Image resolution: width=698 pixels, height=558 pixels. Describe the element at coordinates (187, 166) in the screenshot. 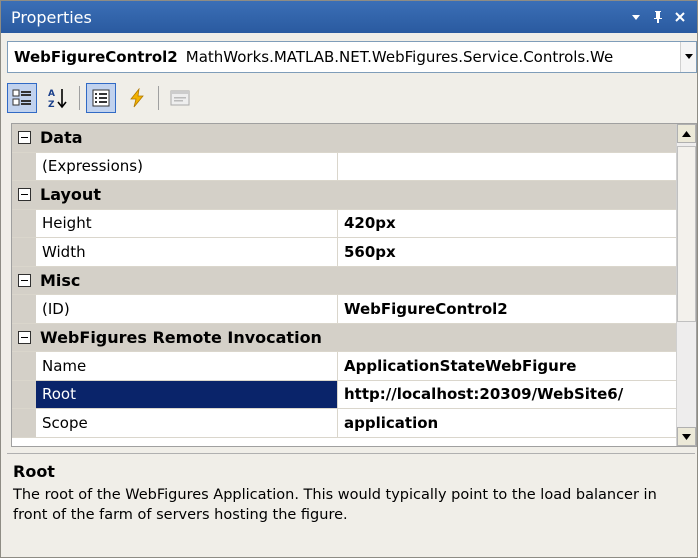

I see `property-name: (Expressions)` at that location.